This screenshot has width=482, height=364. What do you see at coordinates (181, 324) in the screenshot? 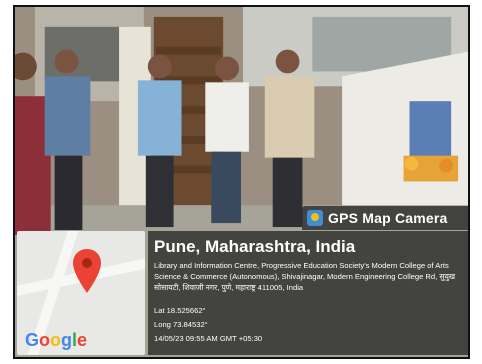
I see `longitude: Long 73.84532°` at bounding box center [181, 324].